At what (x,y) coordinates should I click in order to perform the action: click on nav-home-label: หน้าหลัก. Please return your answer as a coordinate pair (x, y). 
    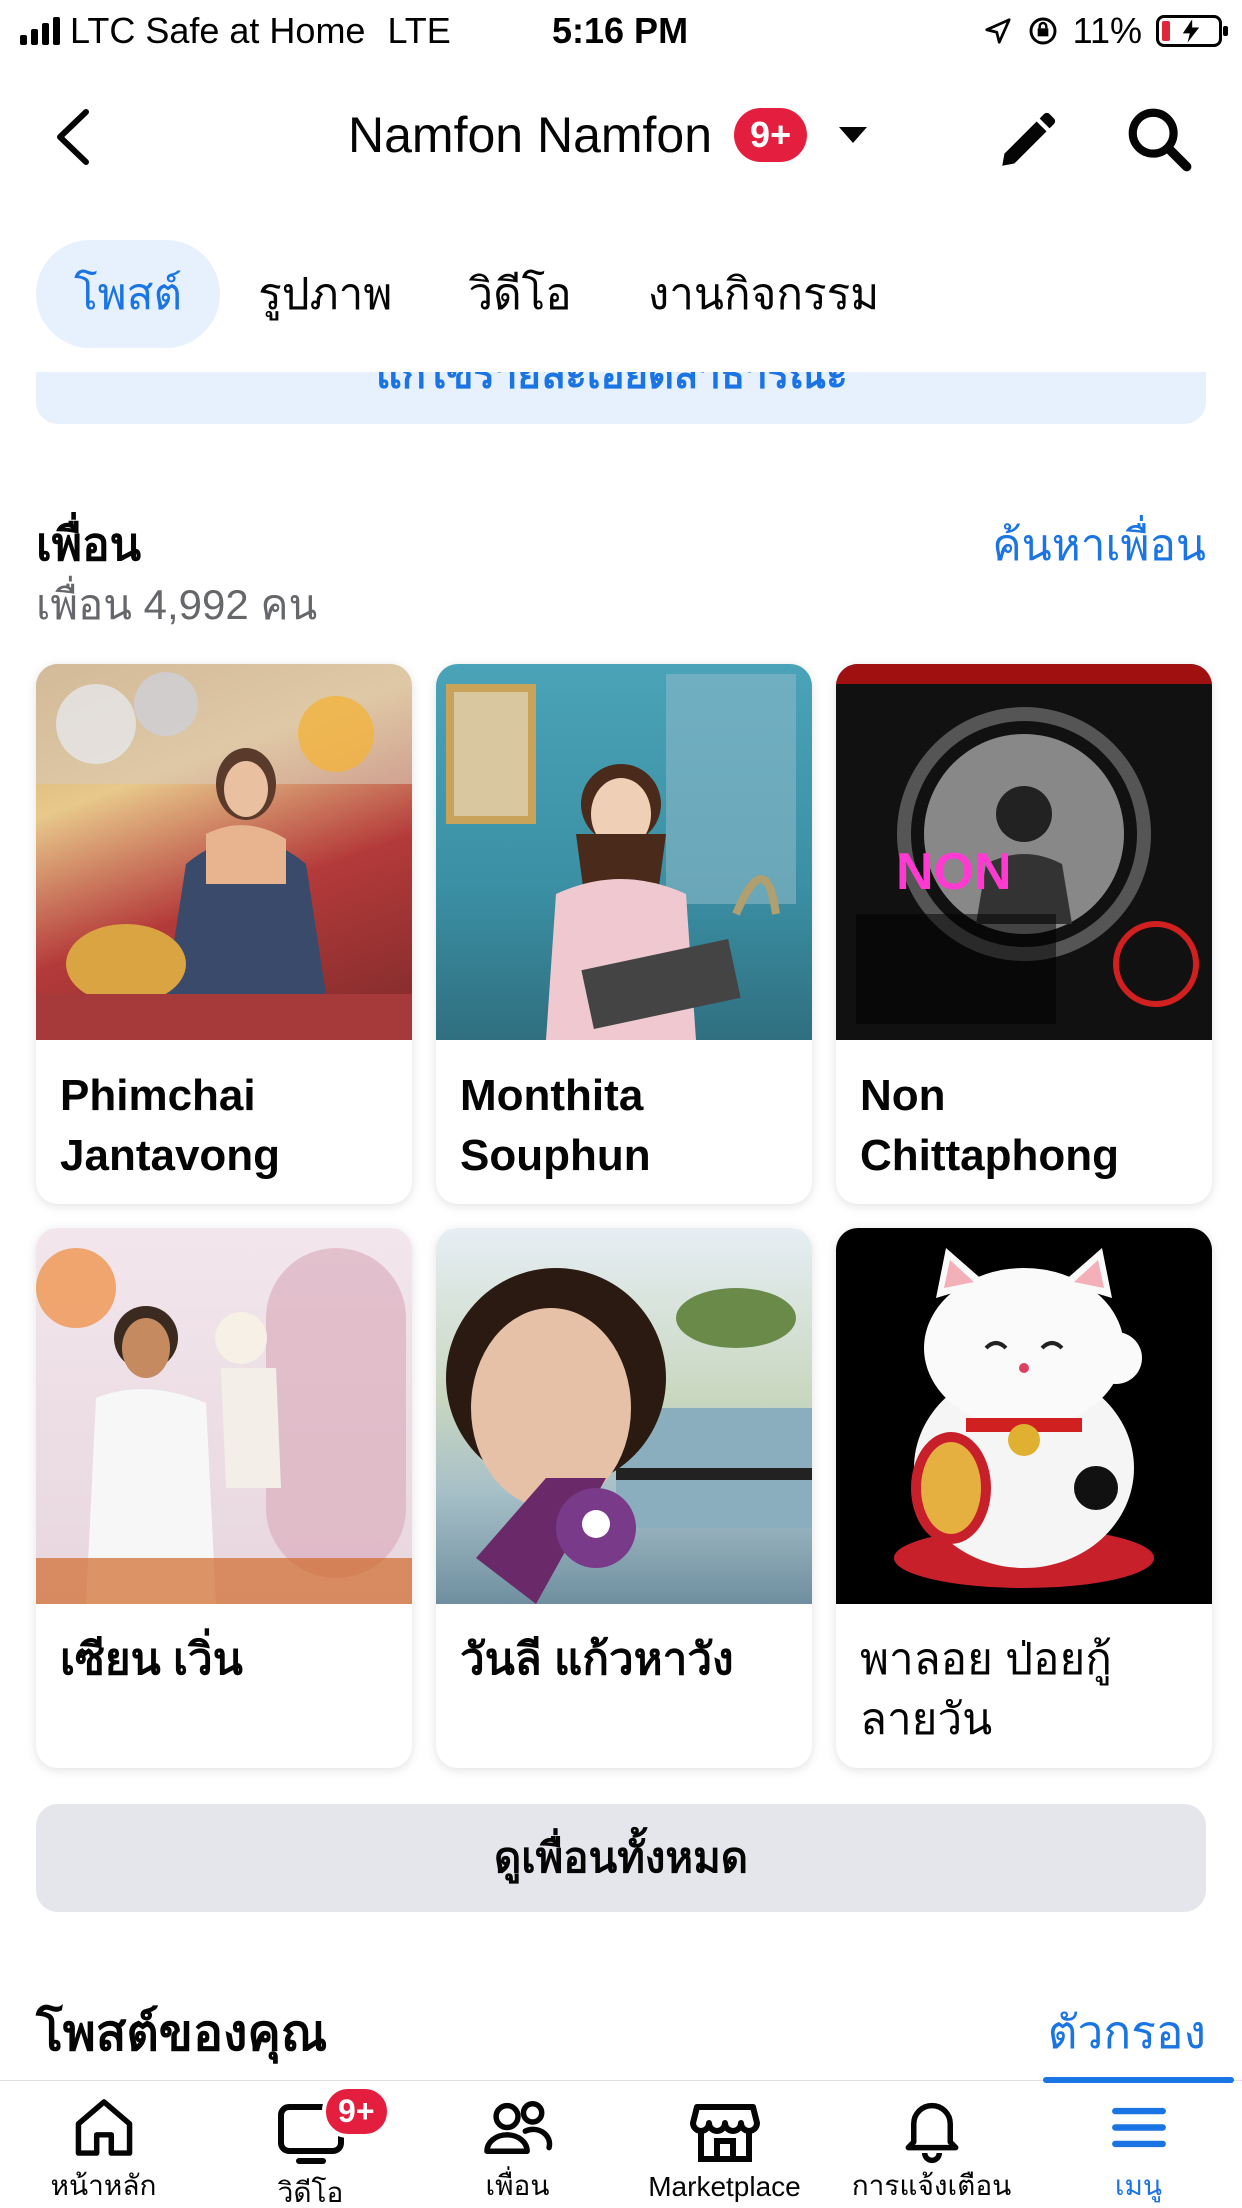
    Looking at the image, I should click on (103, 2185).